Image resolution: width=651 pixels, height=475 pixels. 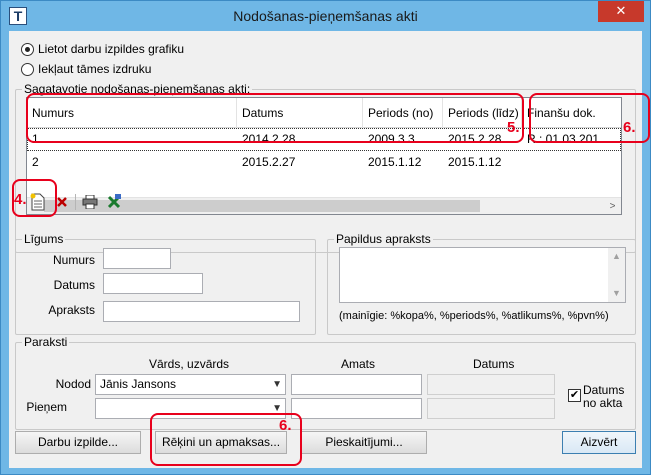 What do you see at coordinates (494, 364) in the screenshot?
I see `col-datums-header: Datums` at bounding box center [494, 364].